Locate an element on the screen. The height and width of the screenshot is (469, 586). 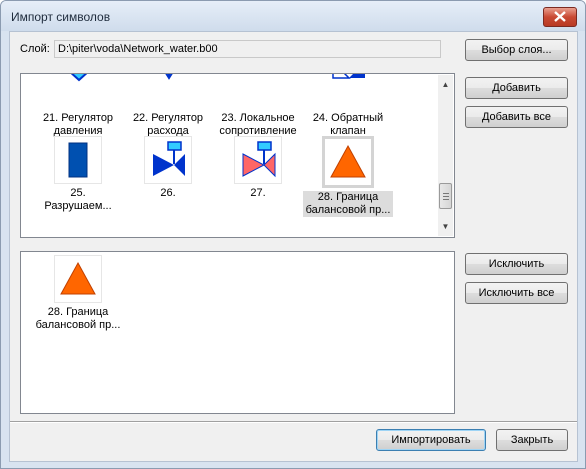
symbol-item-21: 21. Регулятор давления is located at coordinates (78, 106).